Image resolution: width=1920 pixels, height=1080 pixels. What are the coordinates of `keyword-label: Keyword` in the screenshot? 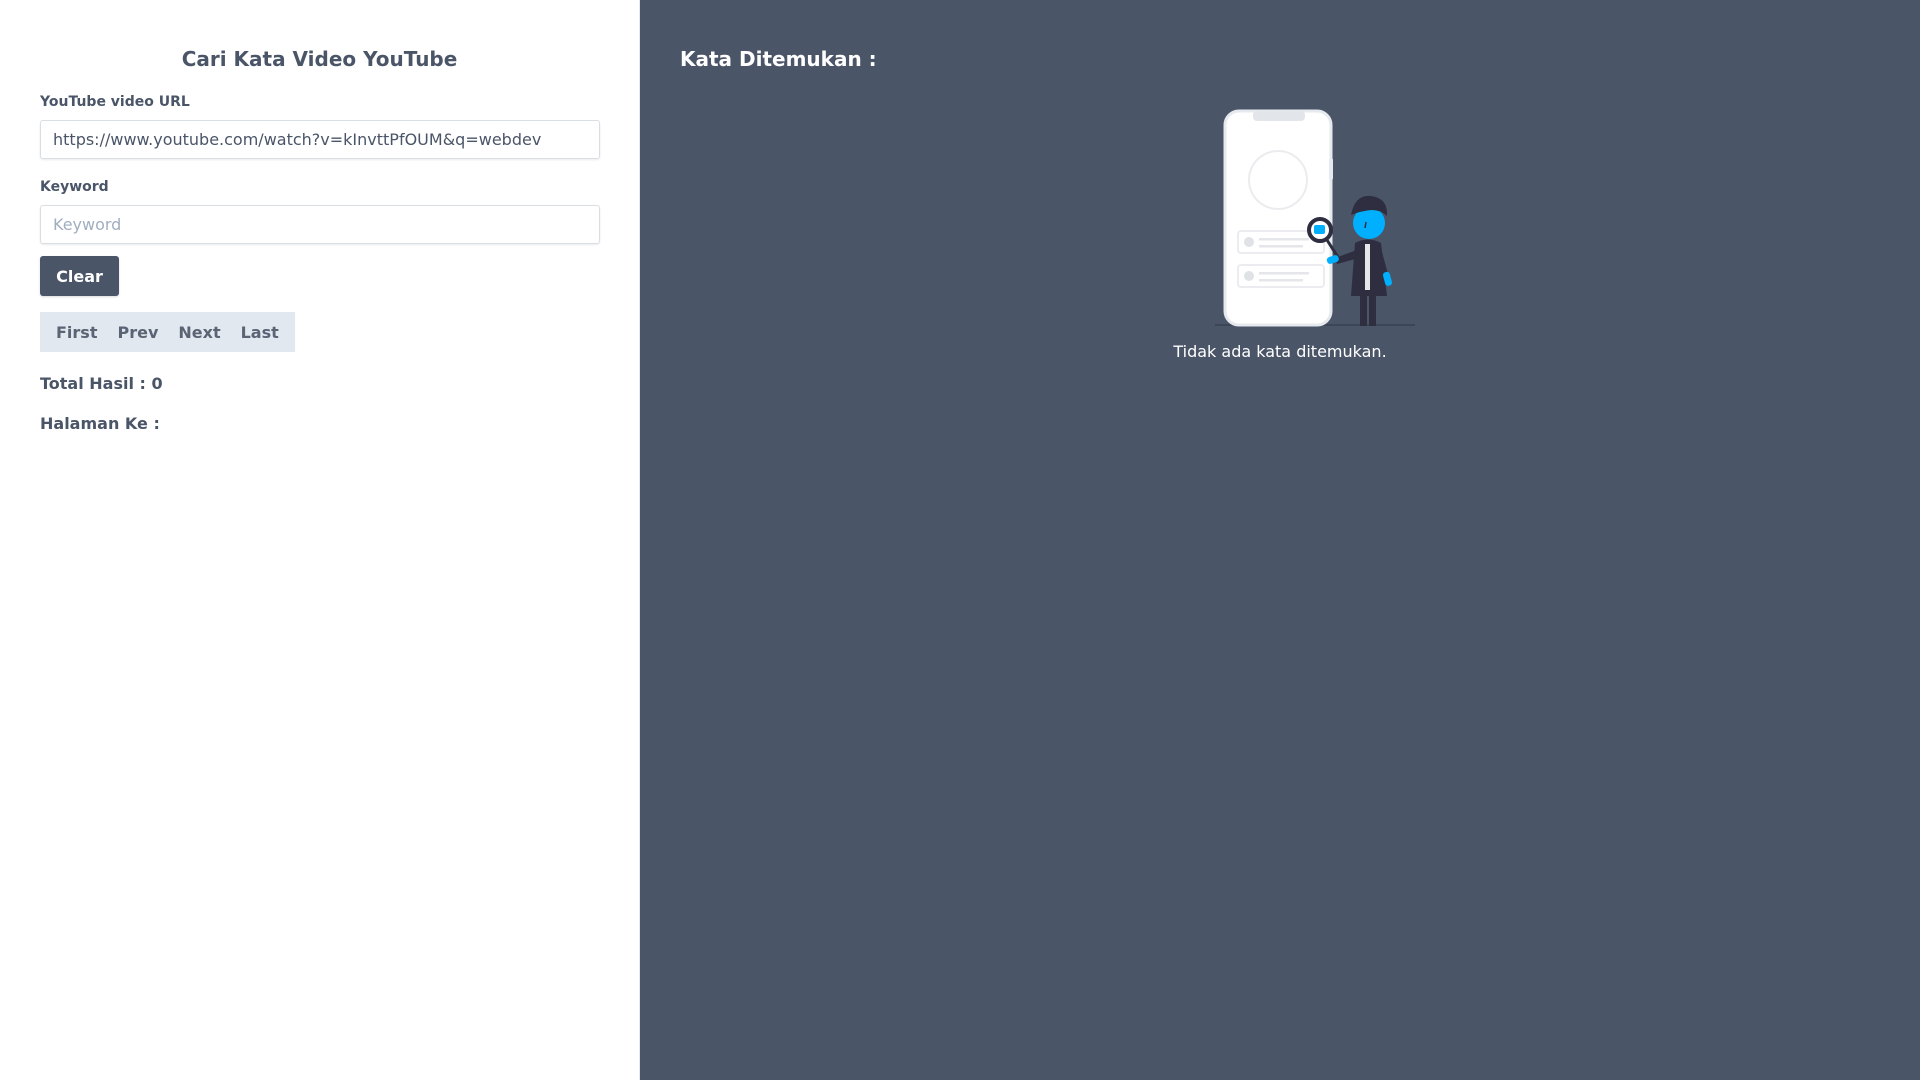 It's located at (74, 187).